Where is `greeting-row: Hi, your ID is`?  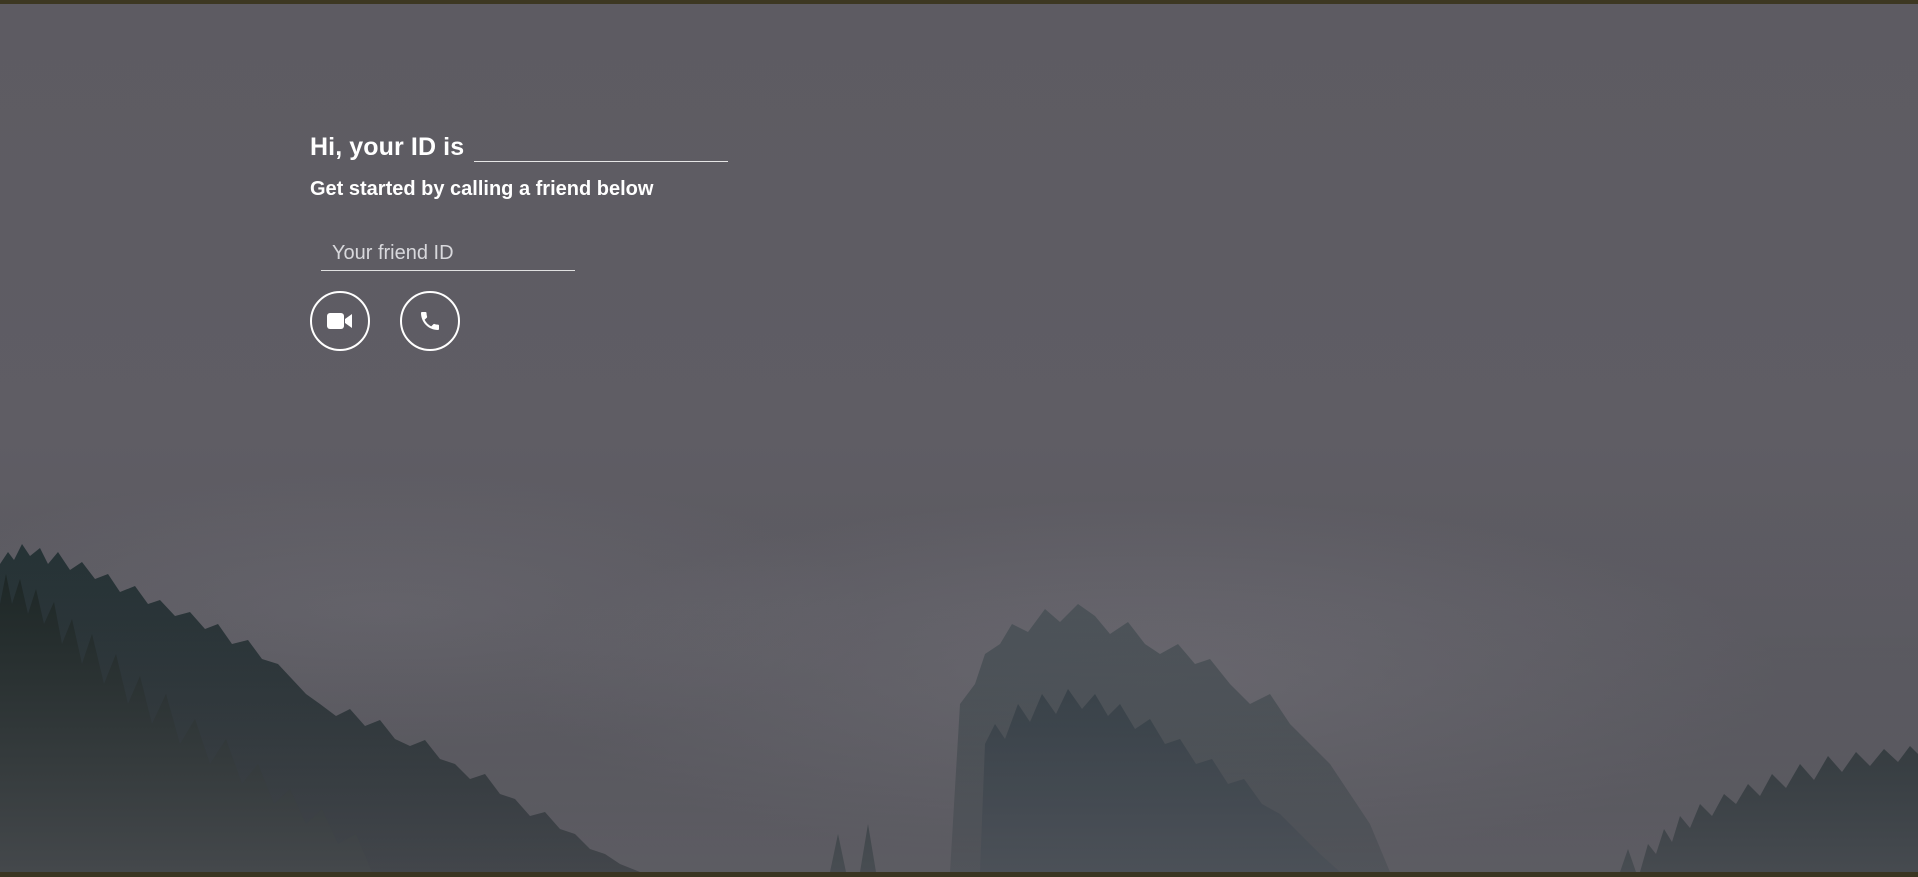
greeting-row: Hi, your ID is is located at coordinates (519, 142).